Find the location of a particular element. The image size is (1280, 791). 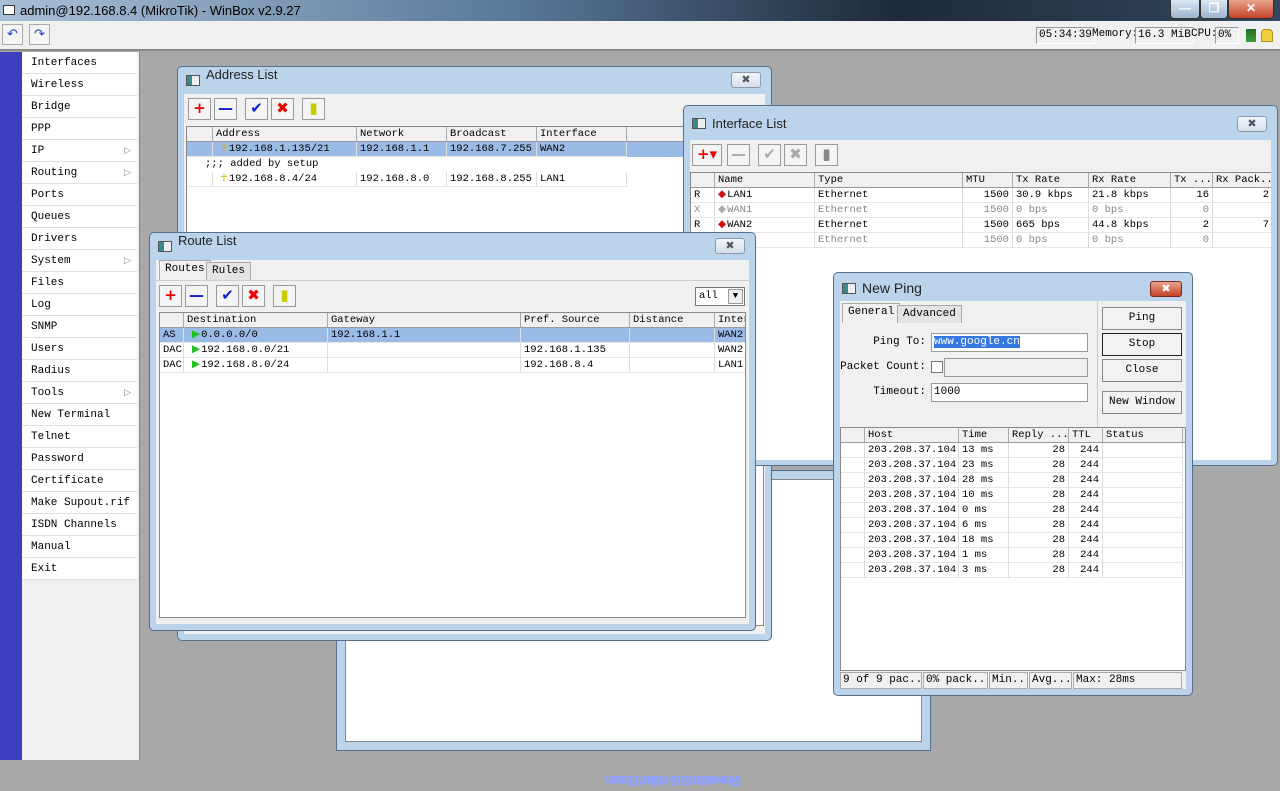

sidebar-item-drivers: Drivers is located at coordinates (79, 239).